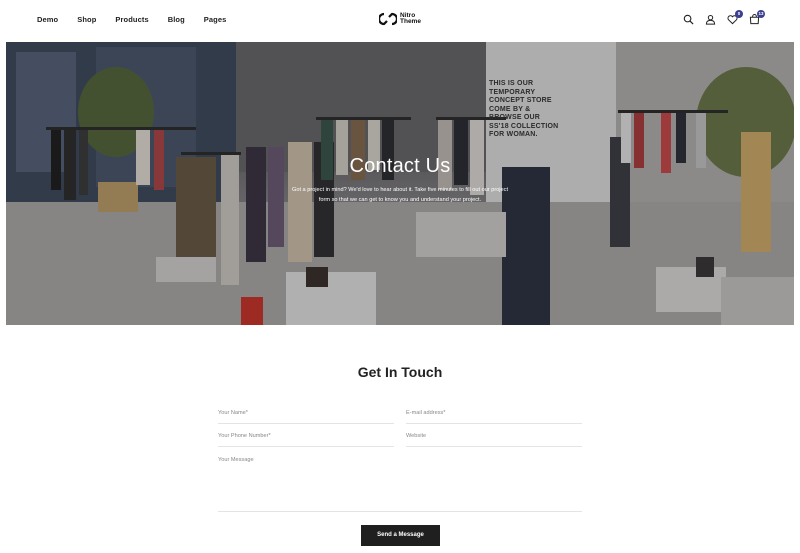  What do you see at coordinates (131, 19) in the screenshot?
I see `nav-item-products: Products` at bounding box center [131, 19].